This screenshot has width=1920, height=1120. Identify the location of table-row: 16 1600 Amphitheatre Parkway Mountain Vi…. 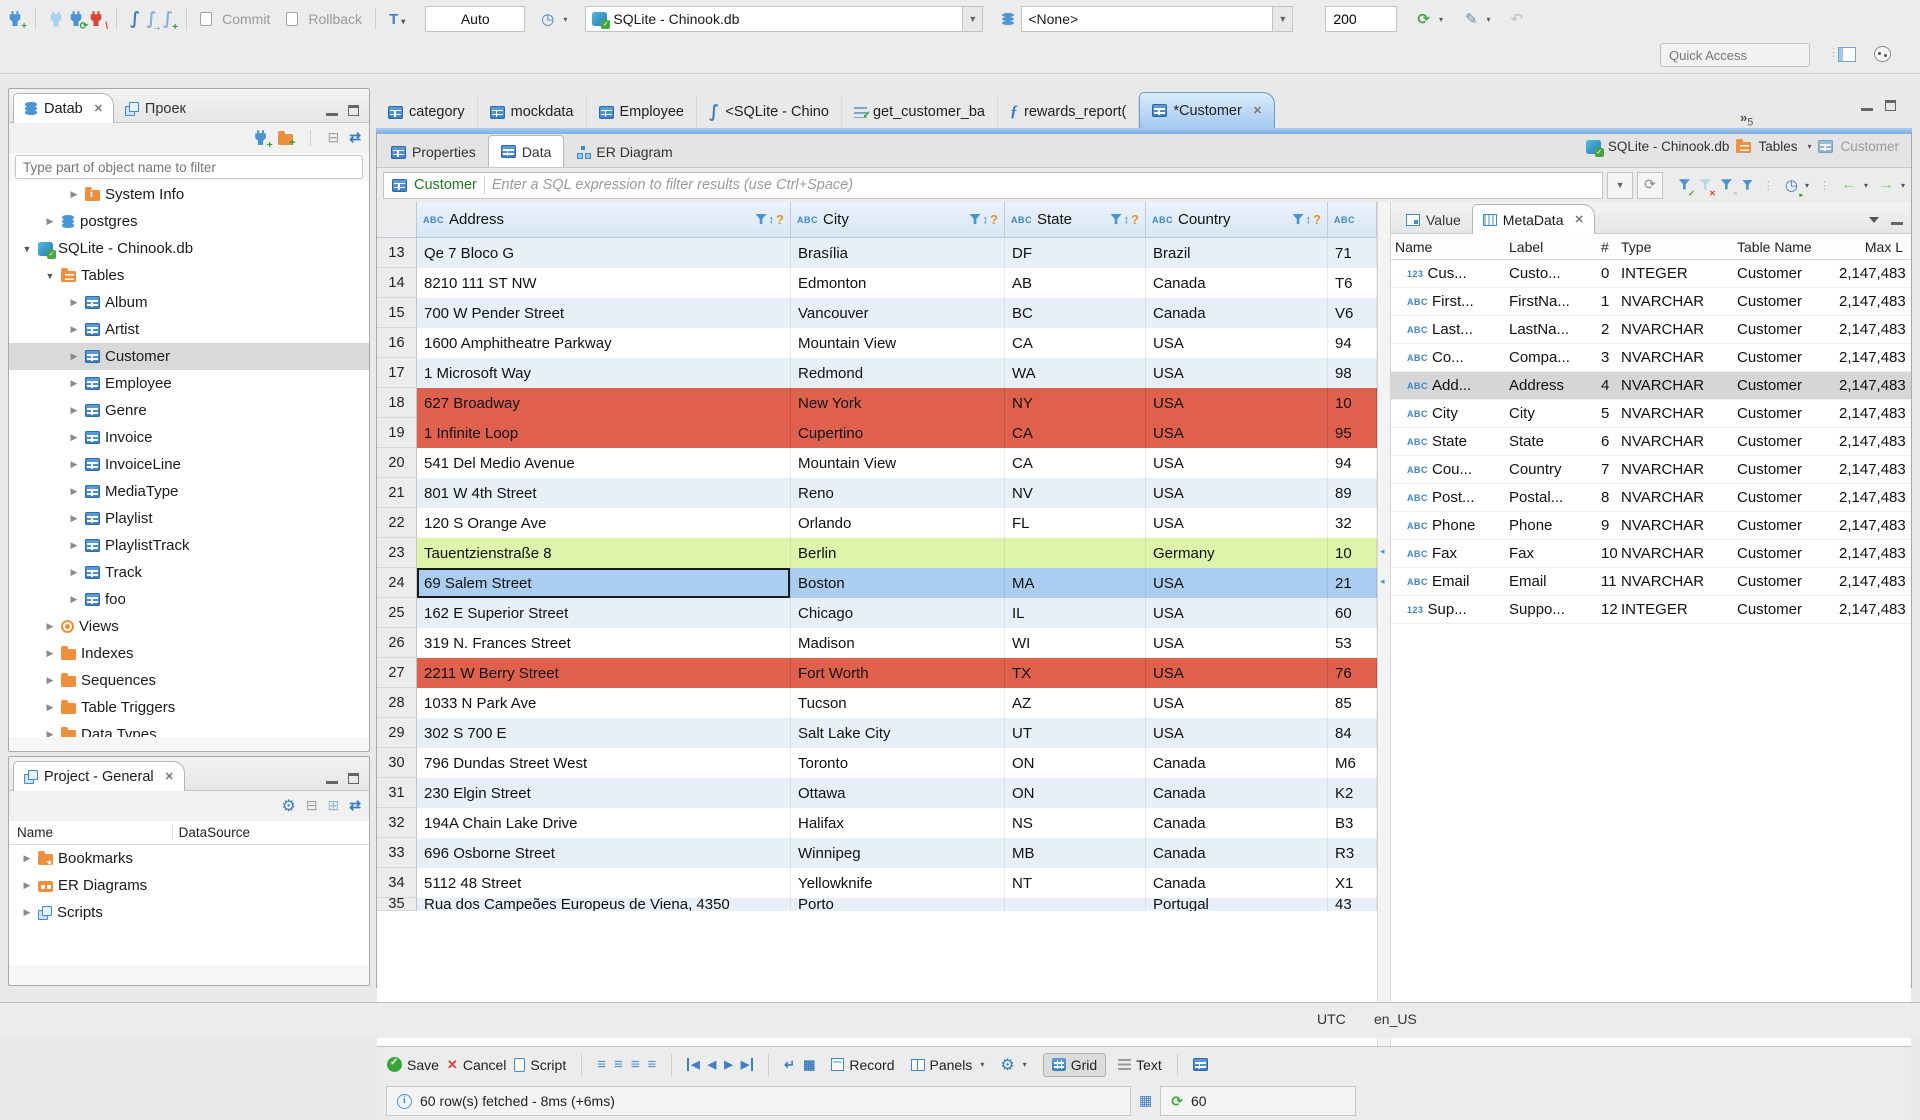
(877, 343).